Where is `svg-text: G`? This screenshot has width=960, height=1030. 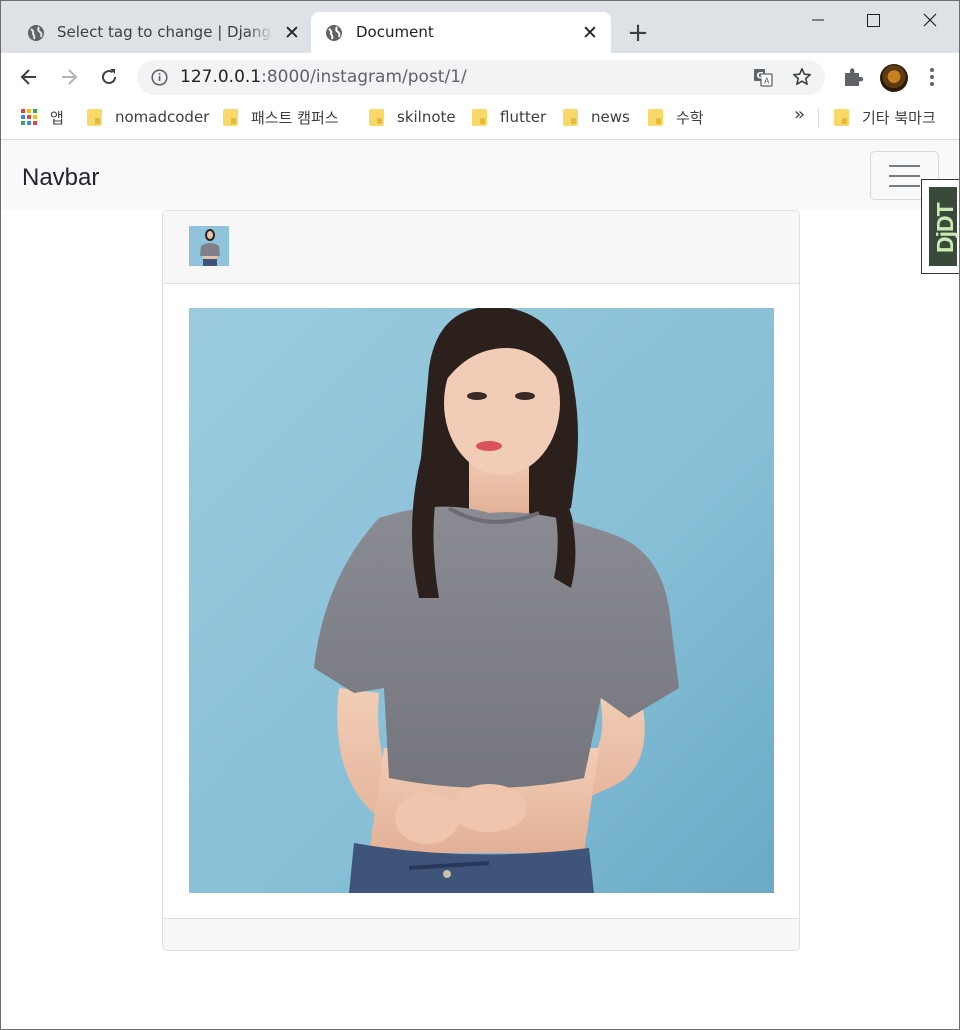 svg-text: G is located at coordinates (760, 77).